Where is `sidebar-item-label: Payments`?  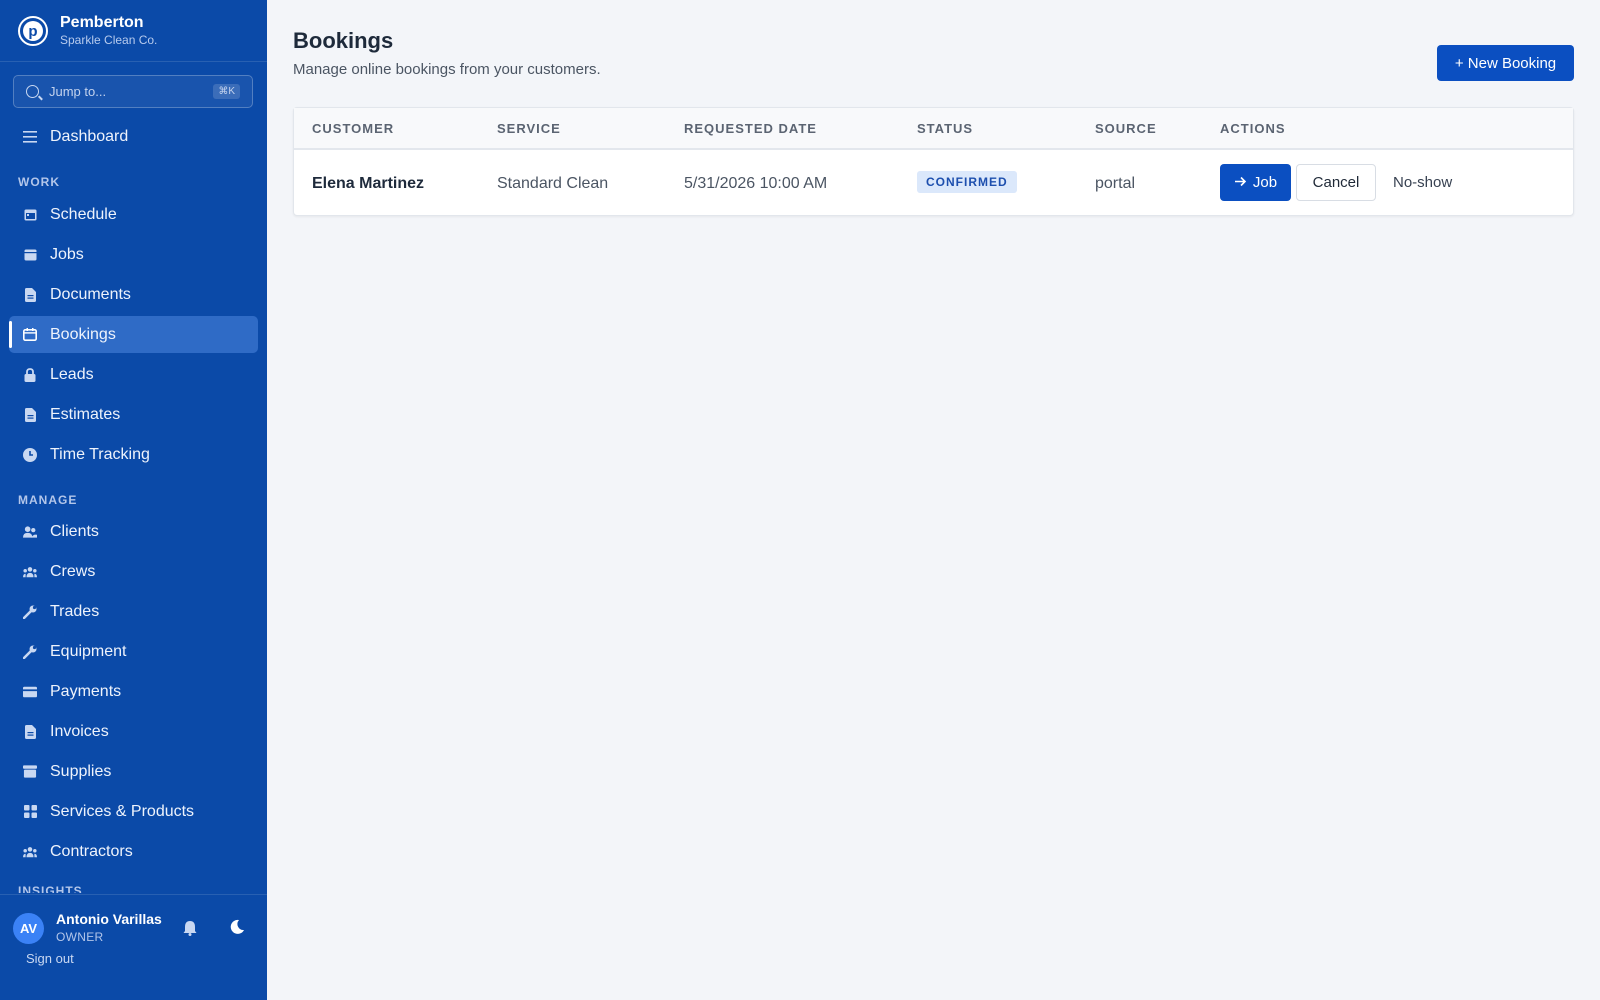
sidebar-item-label: Payments is located at coordinates (86, 691).